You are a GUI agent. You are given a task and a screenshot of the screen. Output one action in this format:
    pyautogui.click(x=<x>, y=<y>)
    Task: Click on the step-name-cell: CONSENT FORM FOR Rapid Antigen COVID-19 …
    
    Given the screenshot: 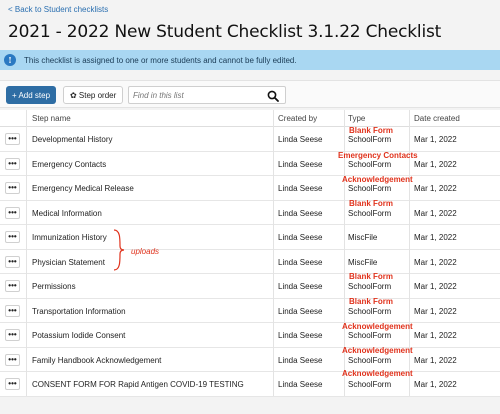 What is the action you would take?
    pyautogui.click(x=138, y=384)
    